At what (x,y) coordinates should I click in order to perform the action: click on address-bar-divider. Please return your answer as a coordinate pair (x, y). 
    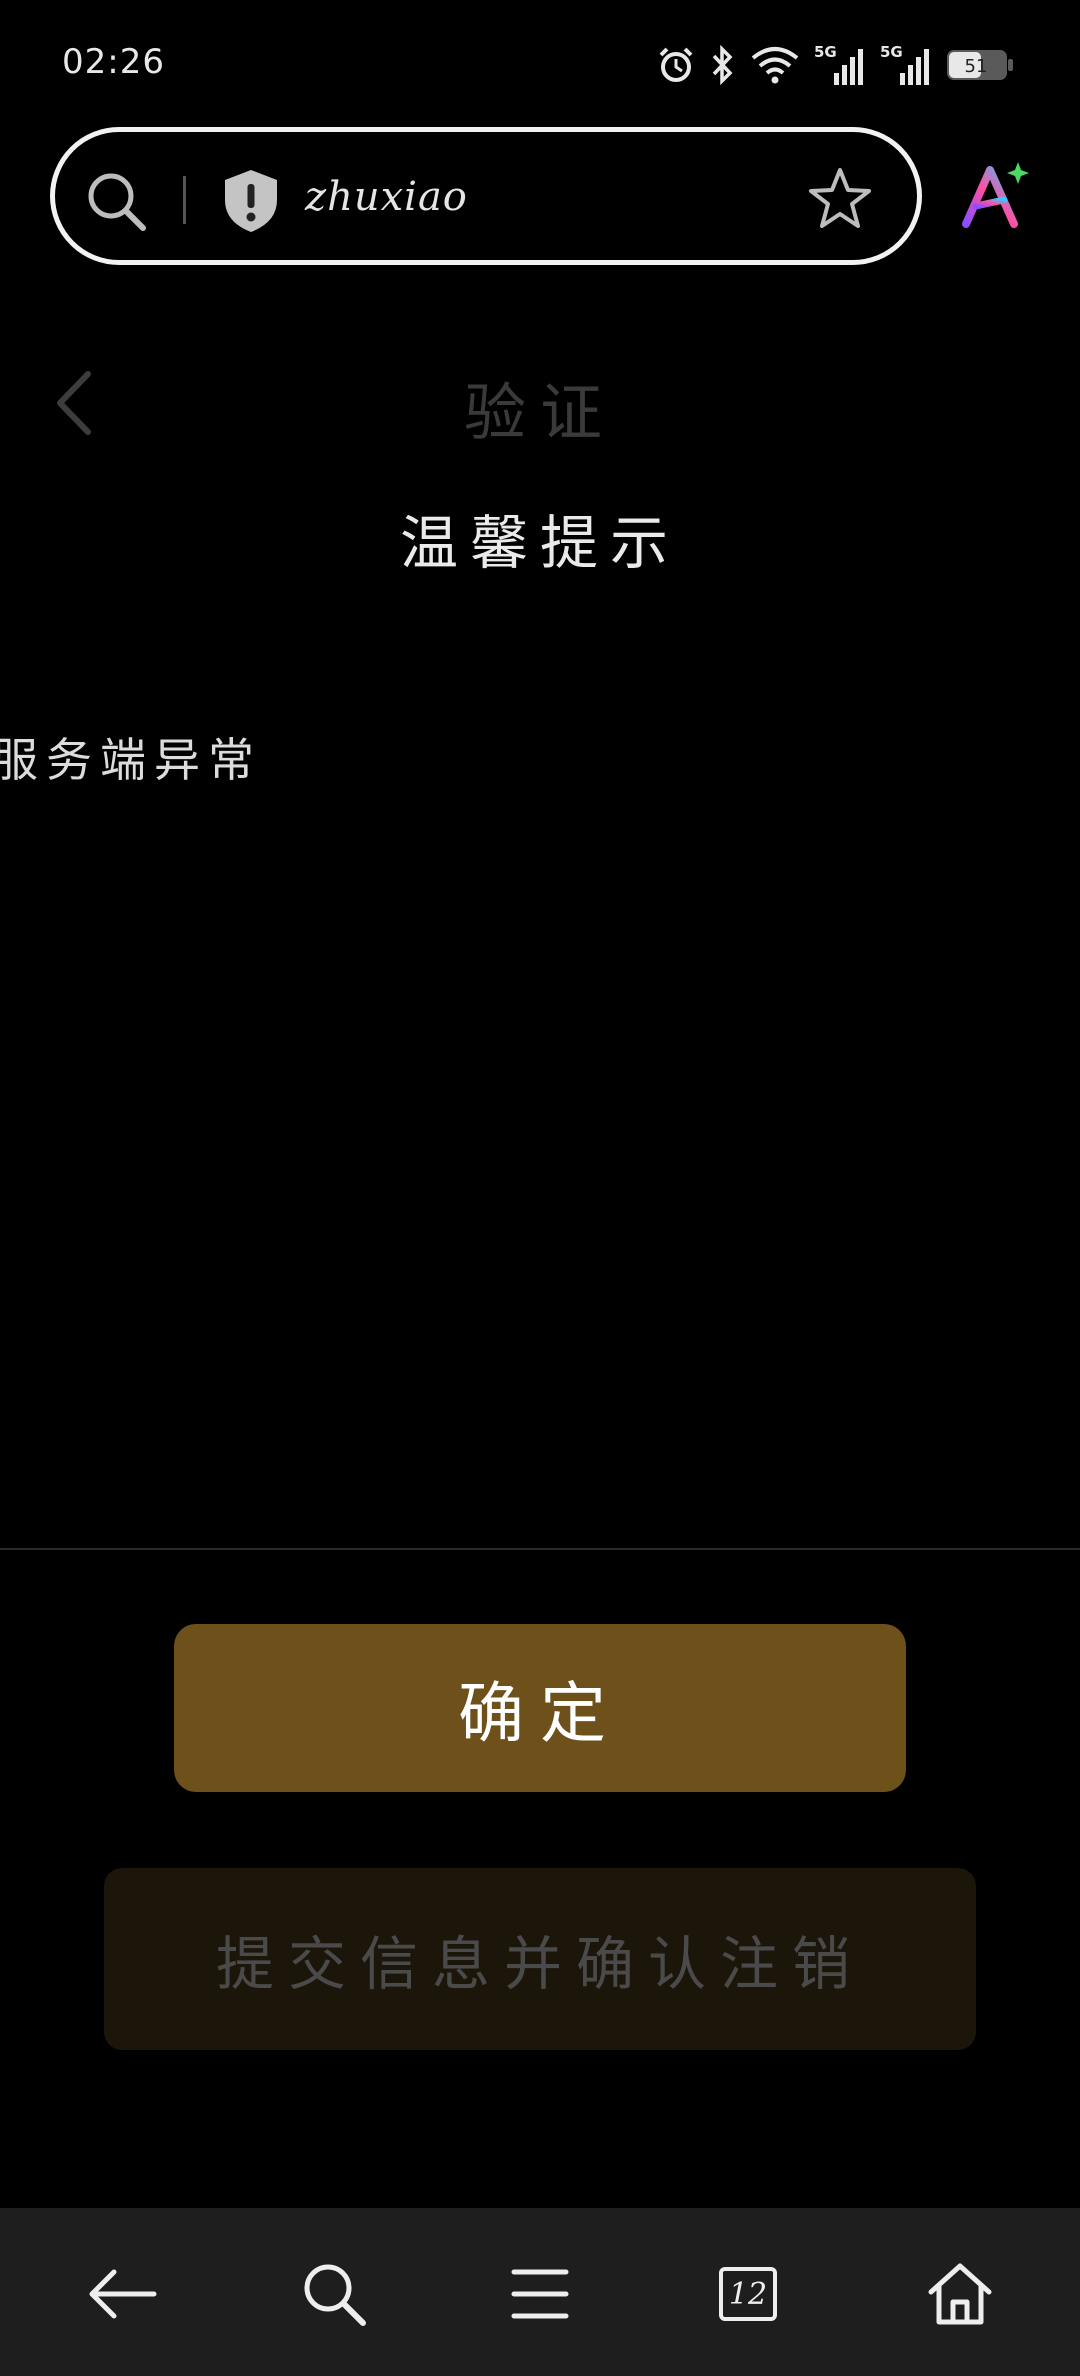
    Looking at the image, I should click on (184, 200).